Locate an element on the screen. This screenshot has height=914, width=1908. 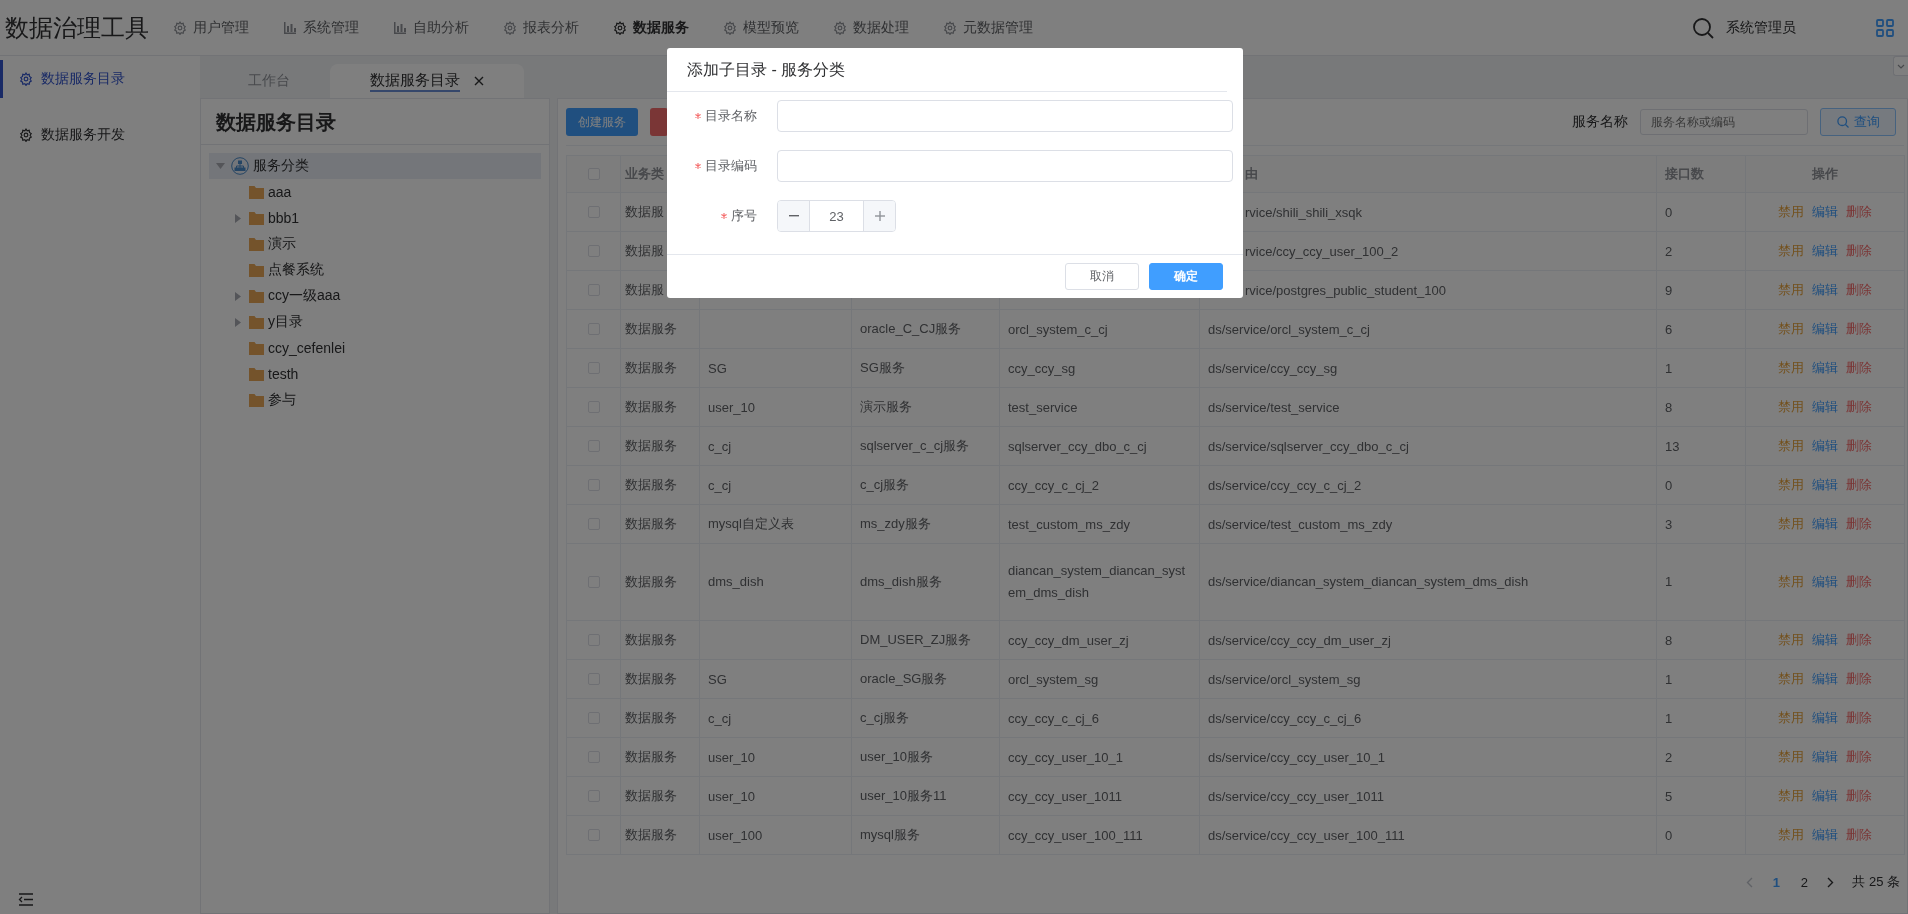
tree-node: testh is located at coordinates (375, 374).